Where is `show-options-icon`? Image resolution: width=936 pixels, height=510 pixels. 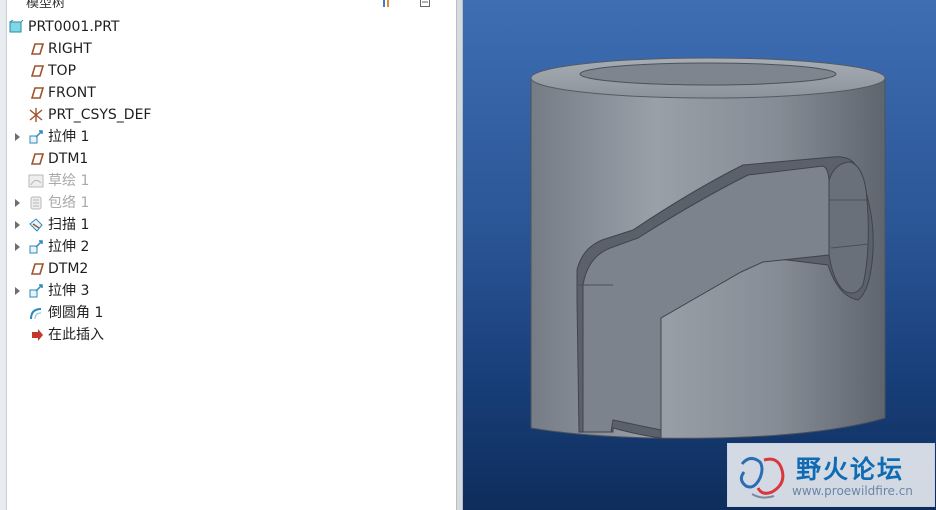
show-options-icon is located at coordinates (425, 3).